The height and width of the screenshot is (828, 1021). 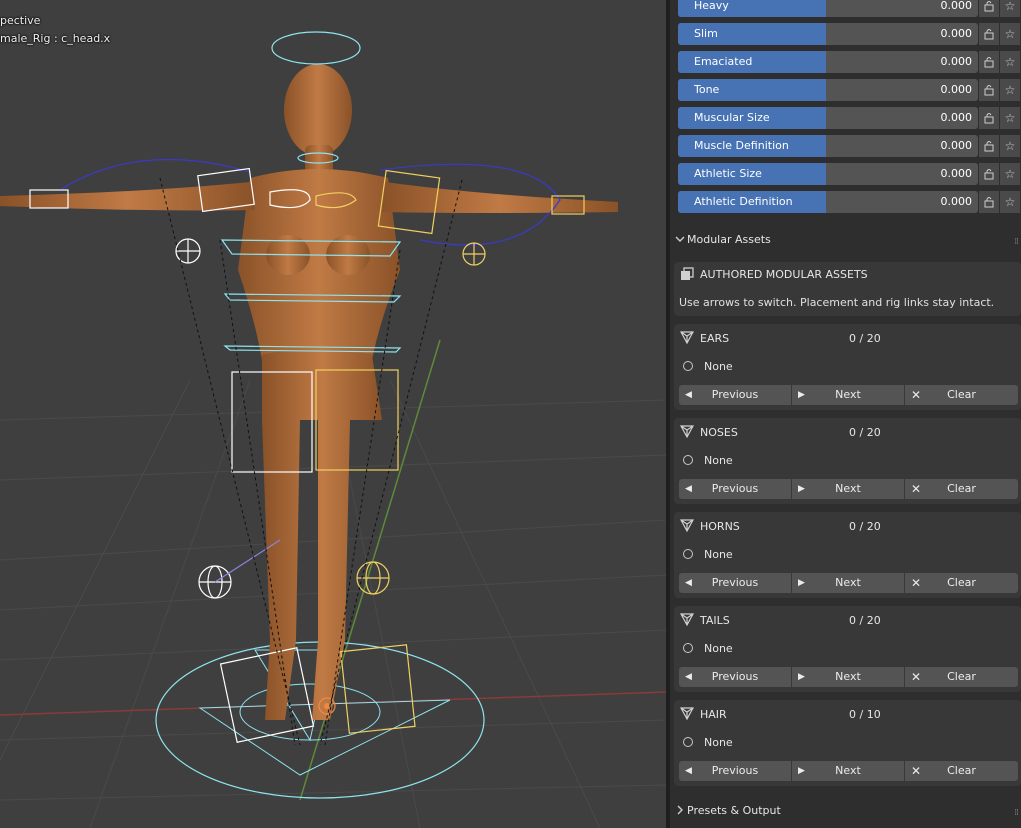 I want to click on shape-slider-row: Heavy 0.000 ☆, so click(x=849, y=8).